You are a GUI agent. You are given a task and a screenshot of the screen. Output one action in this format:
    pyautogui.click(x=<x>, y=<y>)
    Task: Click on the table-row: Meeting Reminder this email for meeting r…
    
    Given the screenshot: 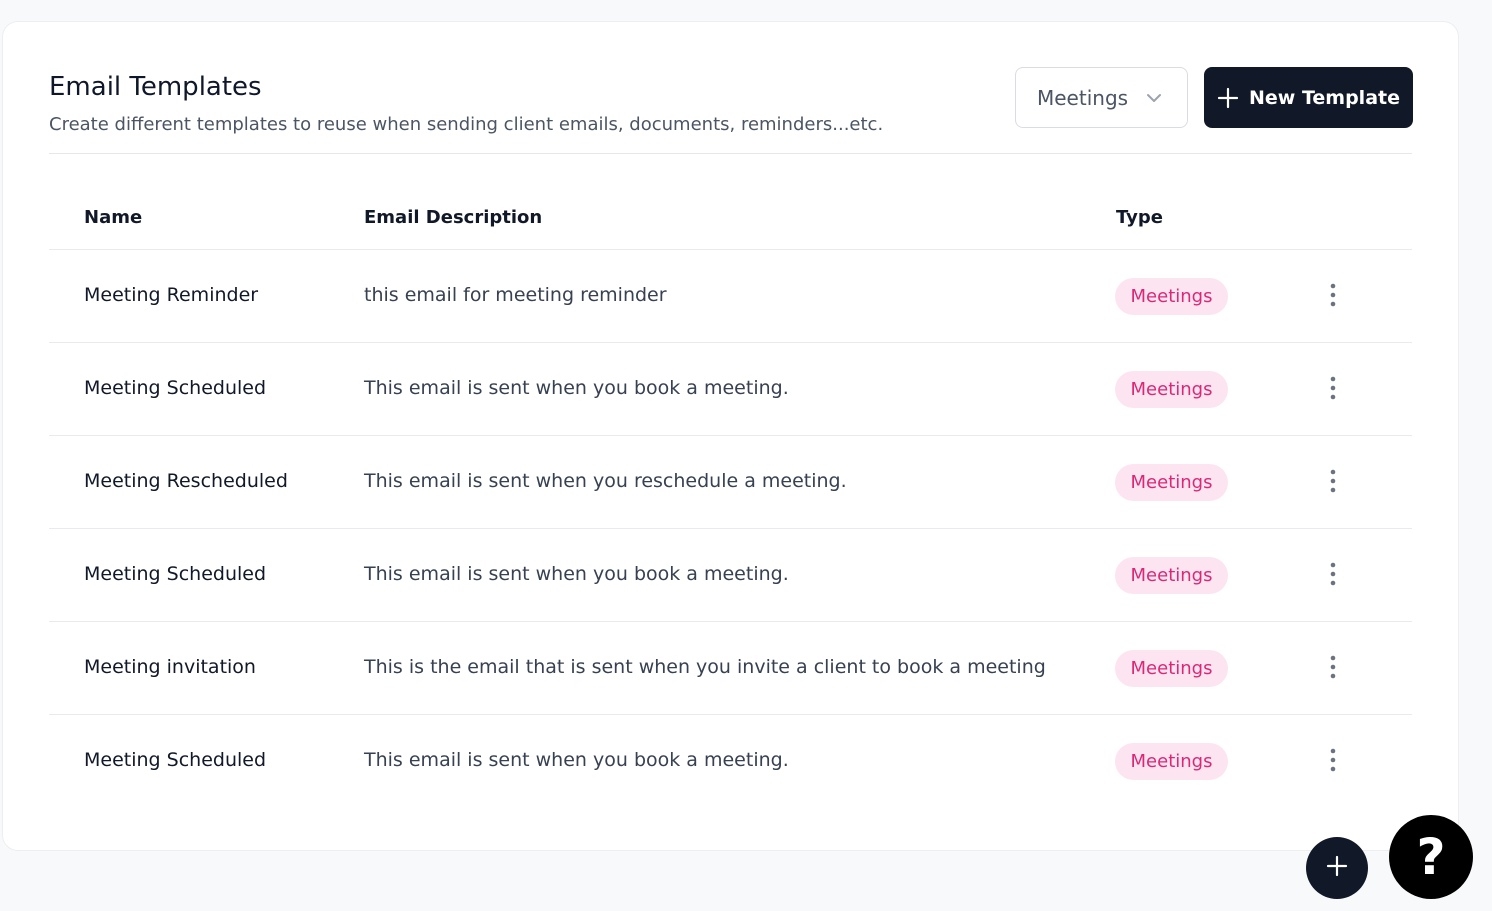 What is the action you would take?
    pyautogui.click(x=730, y=295)
    